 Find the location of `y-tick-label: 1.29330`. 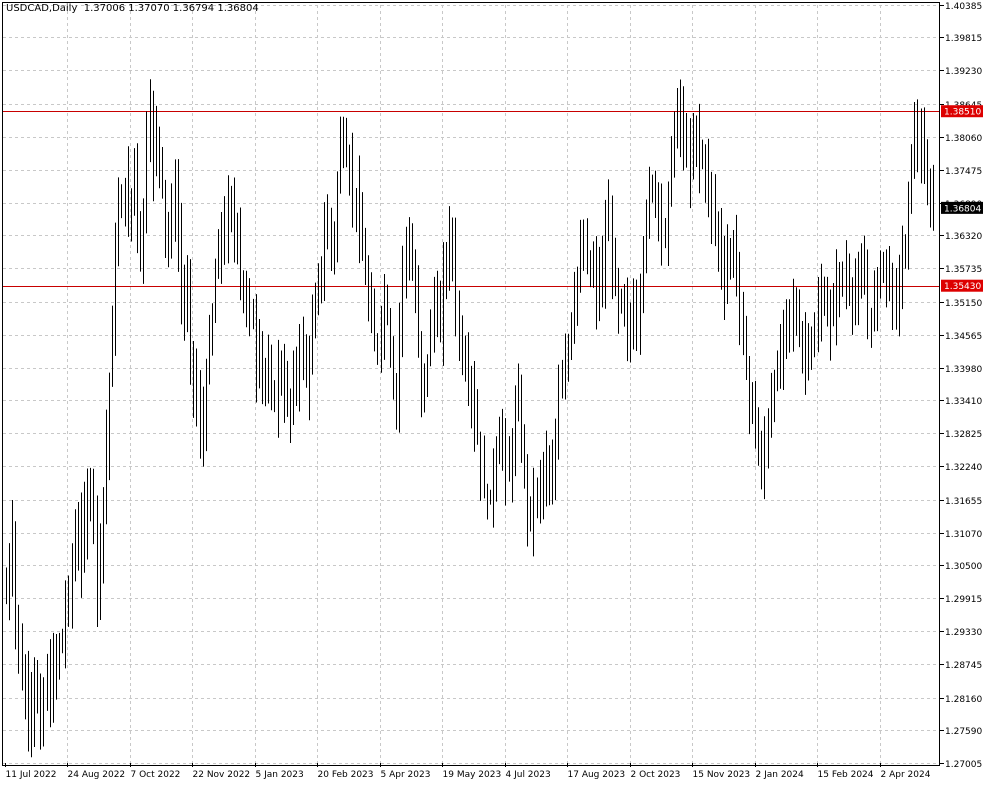

y-tick-label: 1.29330 is located at coordinates (963, 633).